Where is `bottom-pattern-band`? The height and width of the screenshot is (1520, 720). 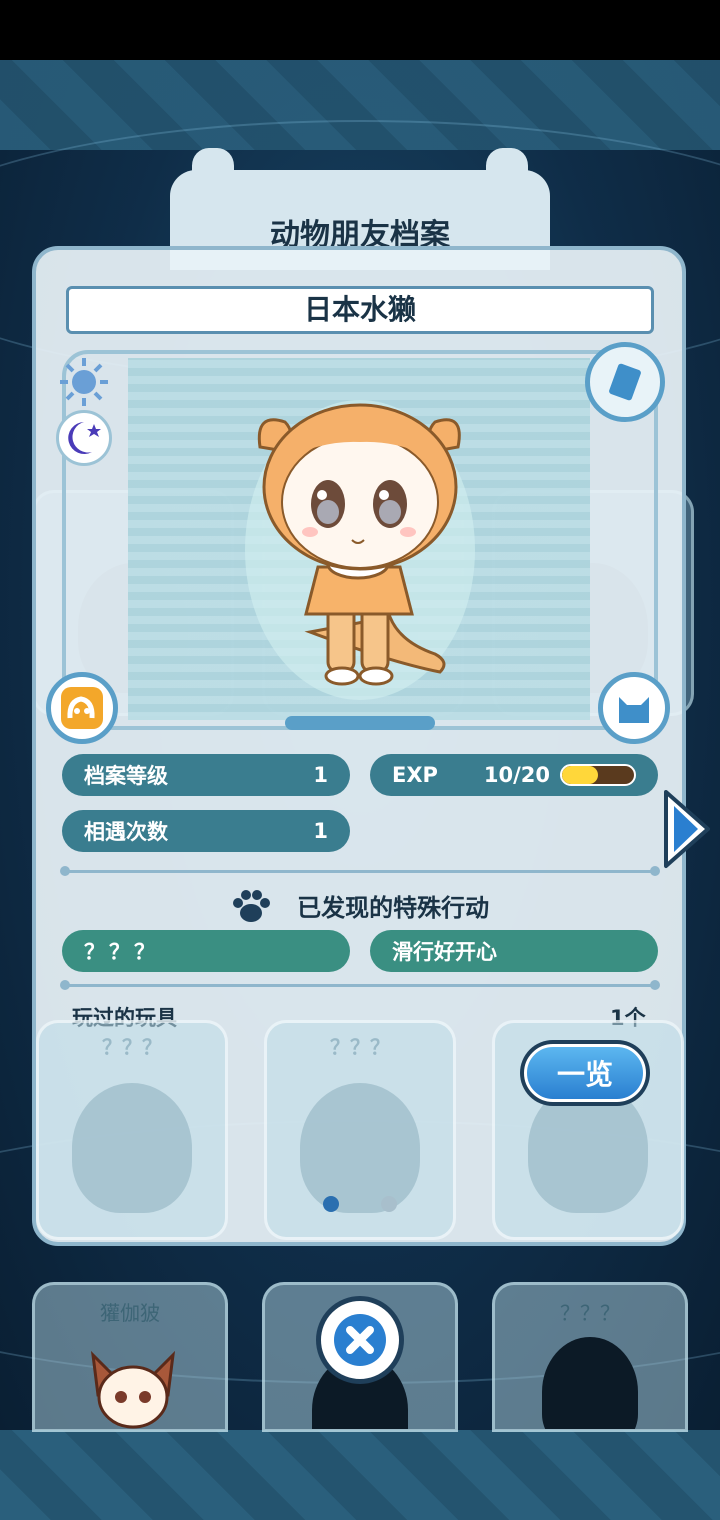
bottom-pattern-band is located at coordinates (360, 1475).